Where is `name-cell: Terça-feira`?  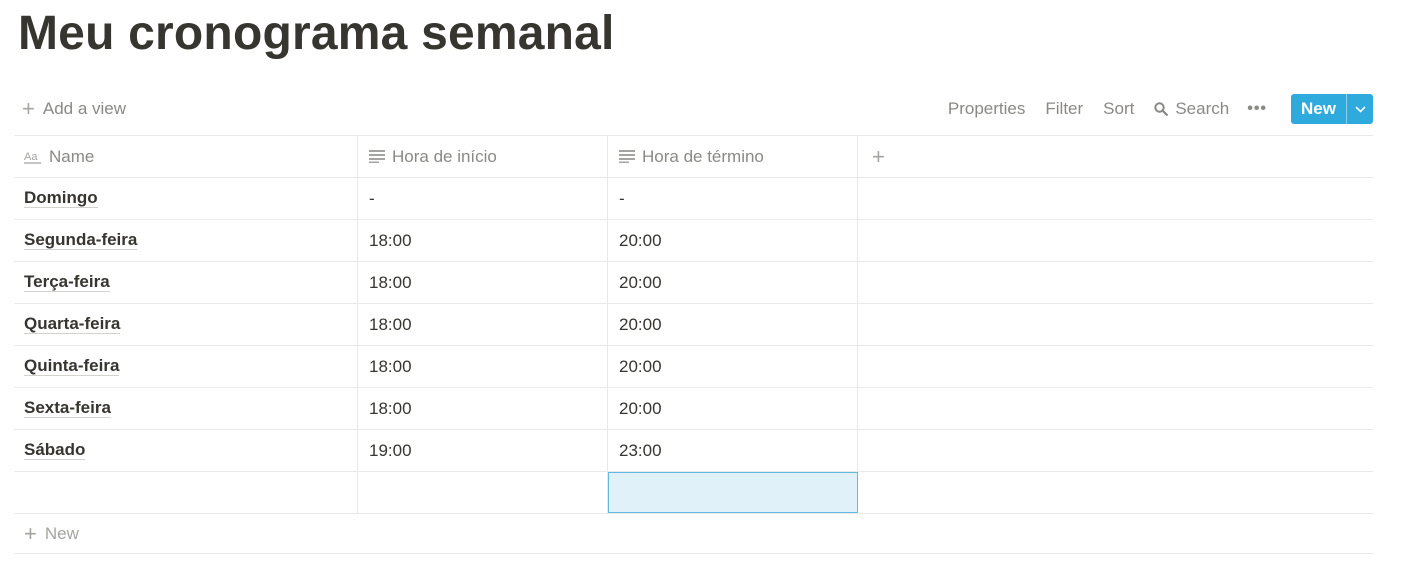
name-cell: Terça-feira is located at coordinates (186, 282).